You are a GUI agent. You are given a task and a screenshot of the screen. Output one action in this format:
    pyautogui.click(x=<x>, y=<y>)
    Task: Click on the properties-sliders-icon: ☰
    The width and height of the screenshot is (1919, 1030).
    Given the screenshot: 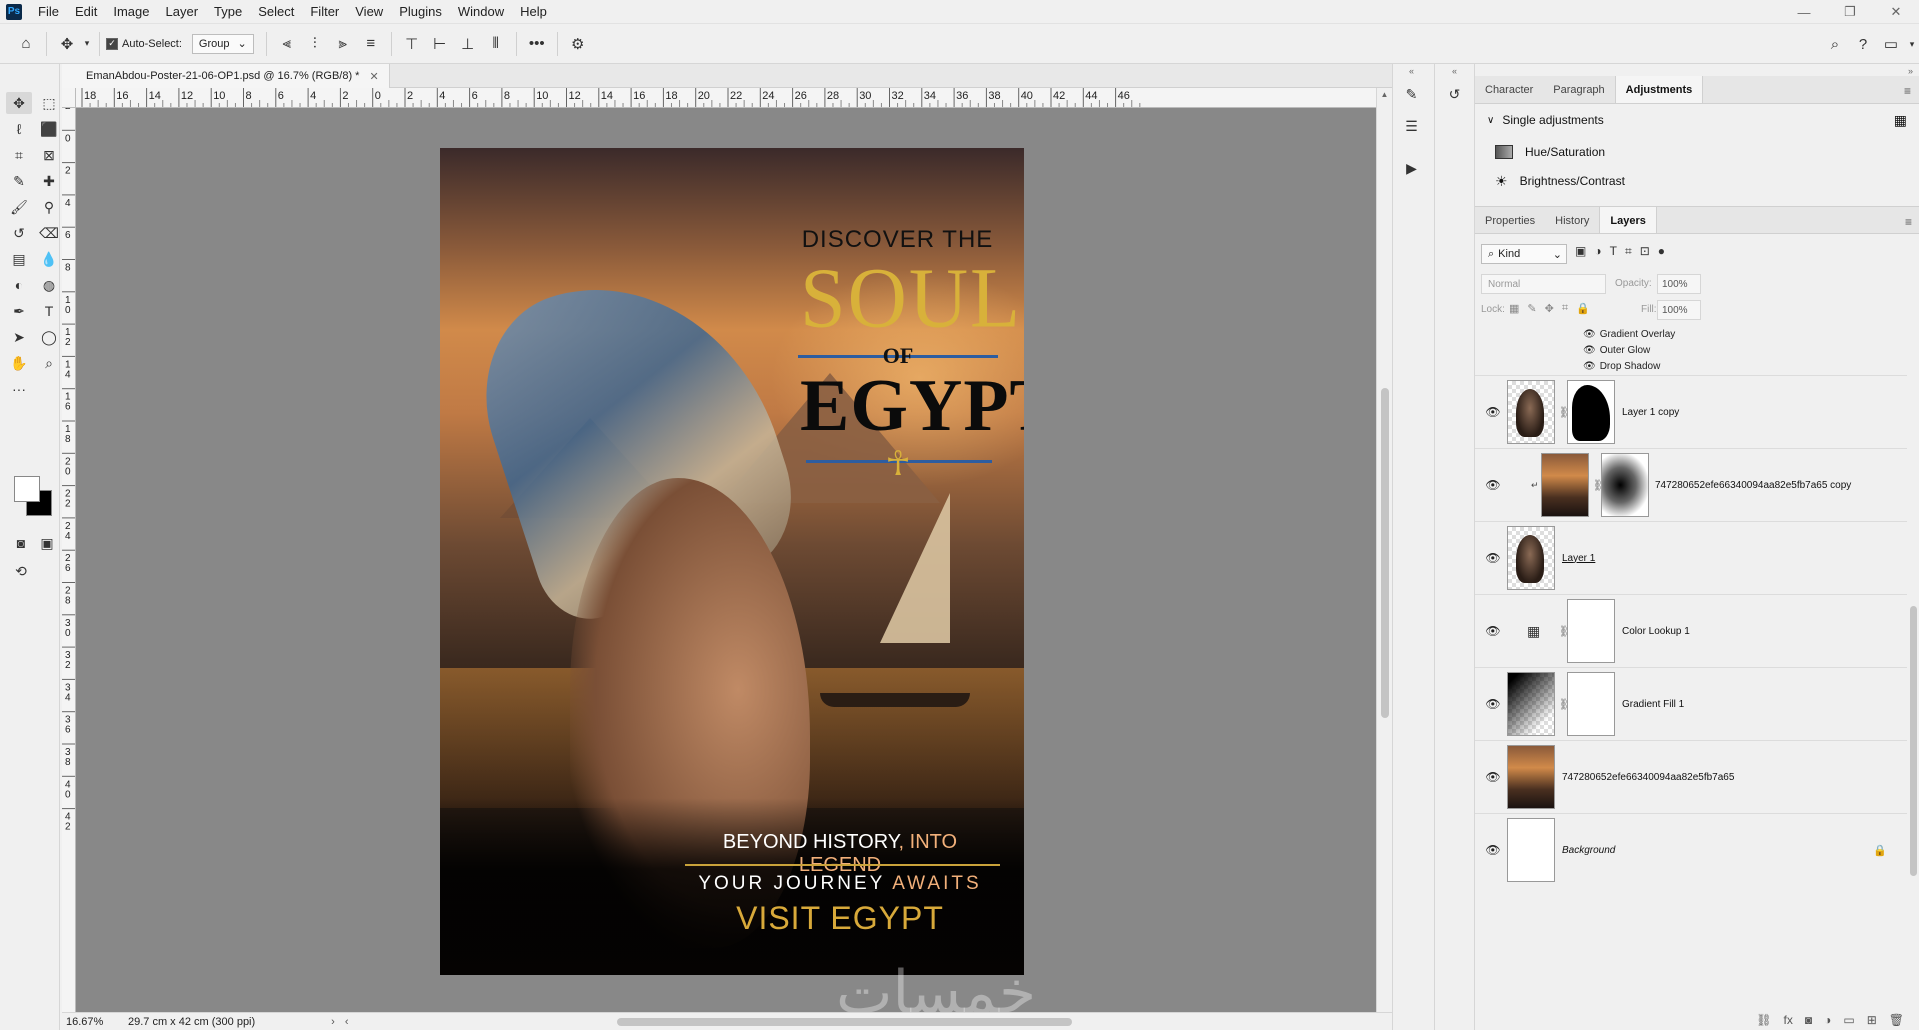 What is the action you would take?
    pyautogui.click(x=1412, y=126)
    